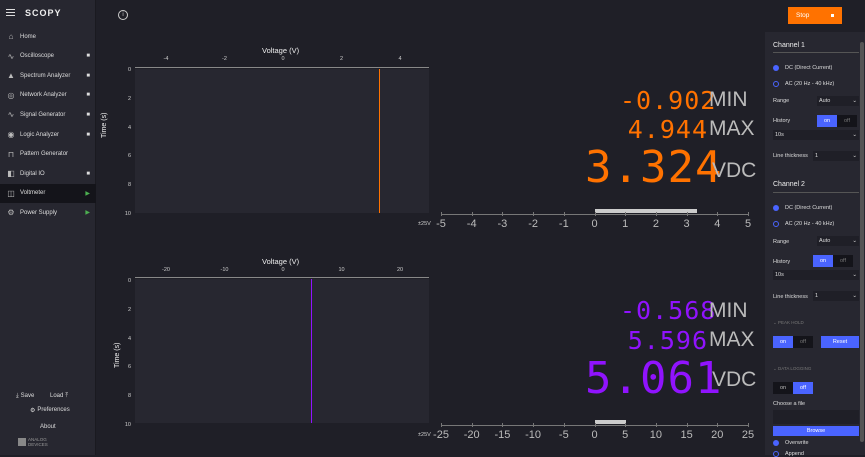 The width and height of the screenshot is (865, 457). What do you see at coordinates (563, 224) in the screenshot?
I see `ch1-bar-tick: -1` at bounding box center [563, 224].